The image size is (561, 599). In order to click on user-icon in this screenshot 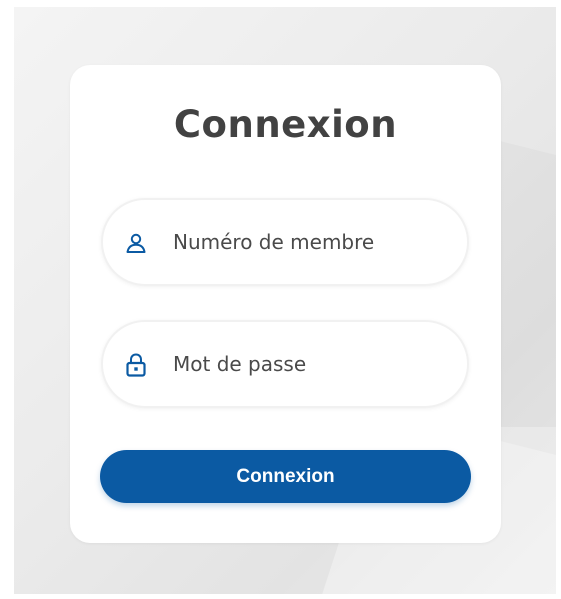, I will do `click(136, 243)`.